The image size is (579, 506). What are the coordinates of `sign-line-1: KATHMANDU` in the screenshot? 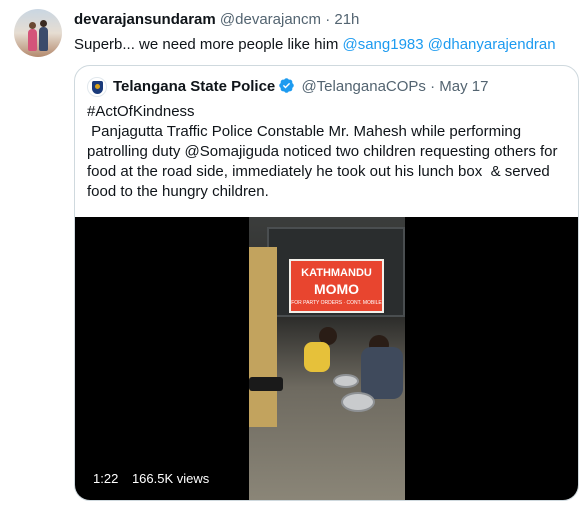 It's located at (336, 273).